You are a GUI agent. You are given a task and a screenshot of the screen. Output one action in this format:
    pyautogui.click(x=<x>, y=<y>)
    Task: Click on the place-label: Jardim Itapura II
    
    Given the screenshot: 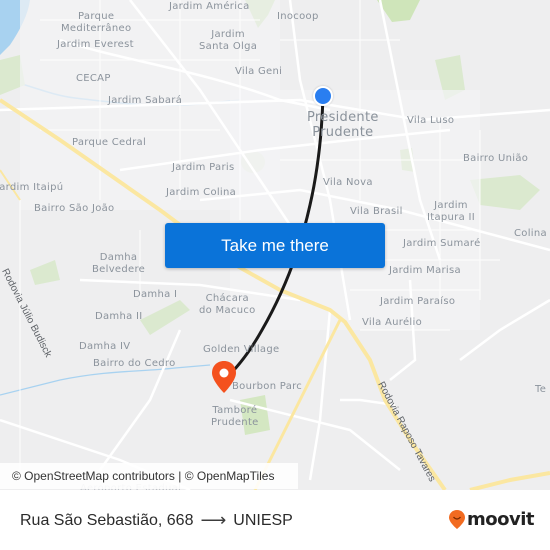 What is the action you would take?
    pyautogui.click(x=451, y=211)
    